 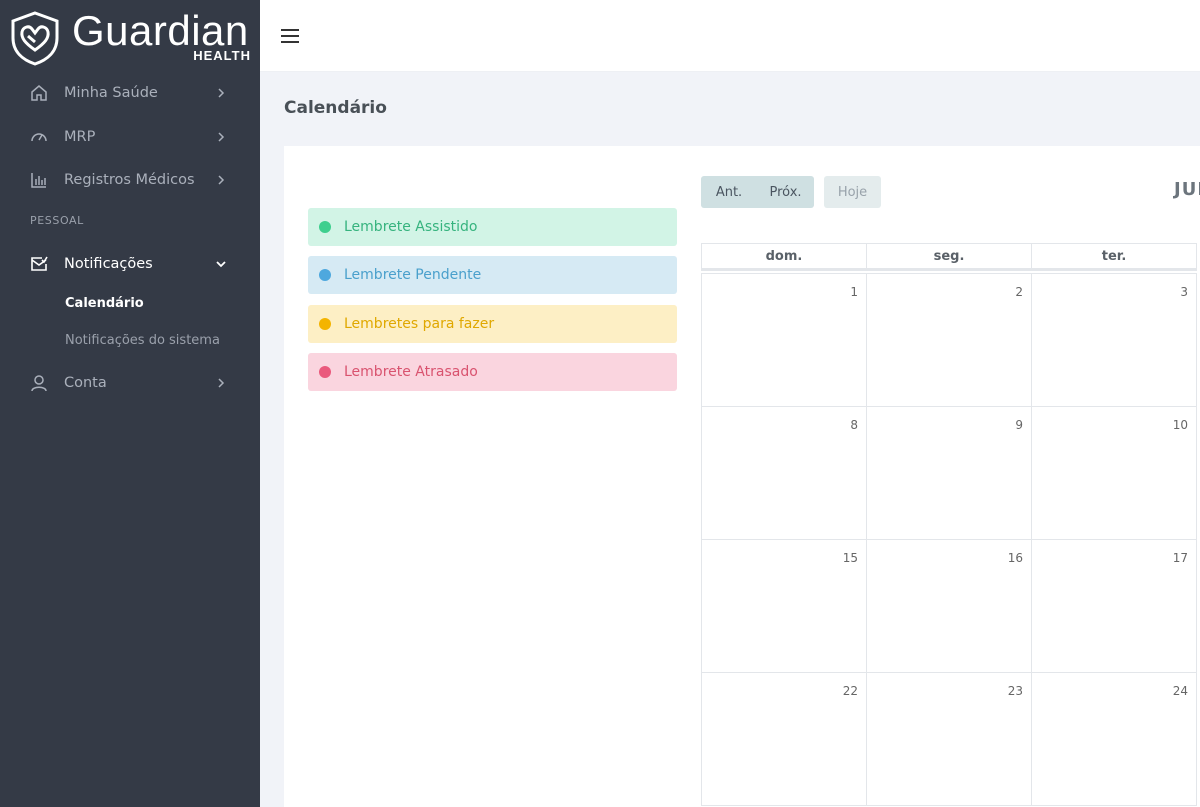 What do you see at coordinates (413, 275) in the screenshot?
I see `legend-label: Lembrete Pendente` at bounding box center [413, 275].